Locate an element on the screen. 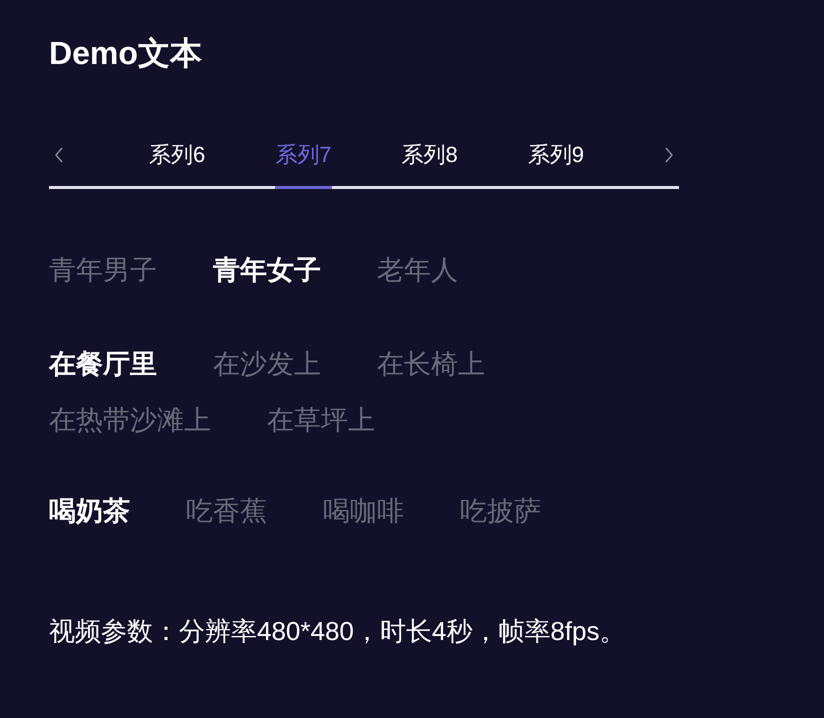 The width and height of the screenshot is (824, 718). chevron-left-icon is located at coordinates (59, 155).